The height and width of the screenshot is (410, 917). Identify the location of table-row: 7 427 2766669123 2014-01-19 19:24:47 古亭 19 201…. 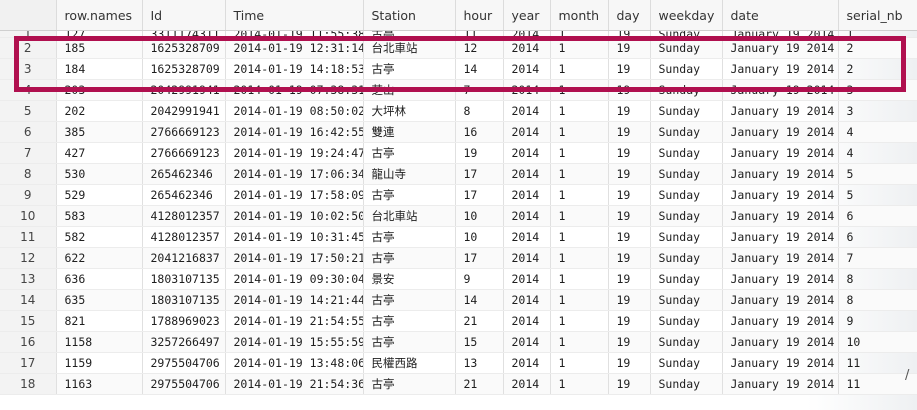
(458, 153).